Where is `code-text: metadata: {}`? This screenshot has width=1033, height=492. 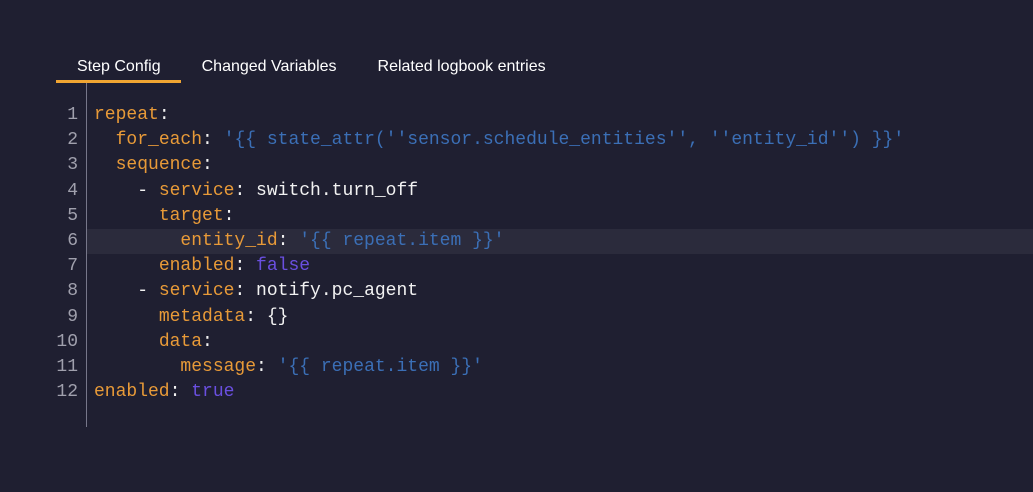
code-text: metadata: {} is located at coordinates (191, 317).